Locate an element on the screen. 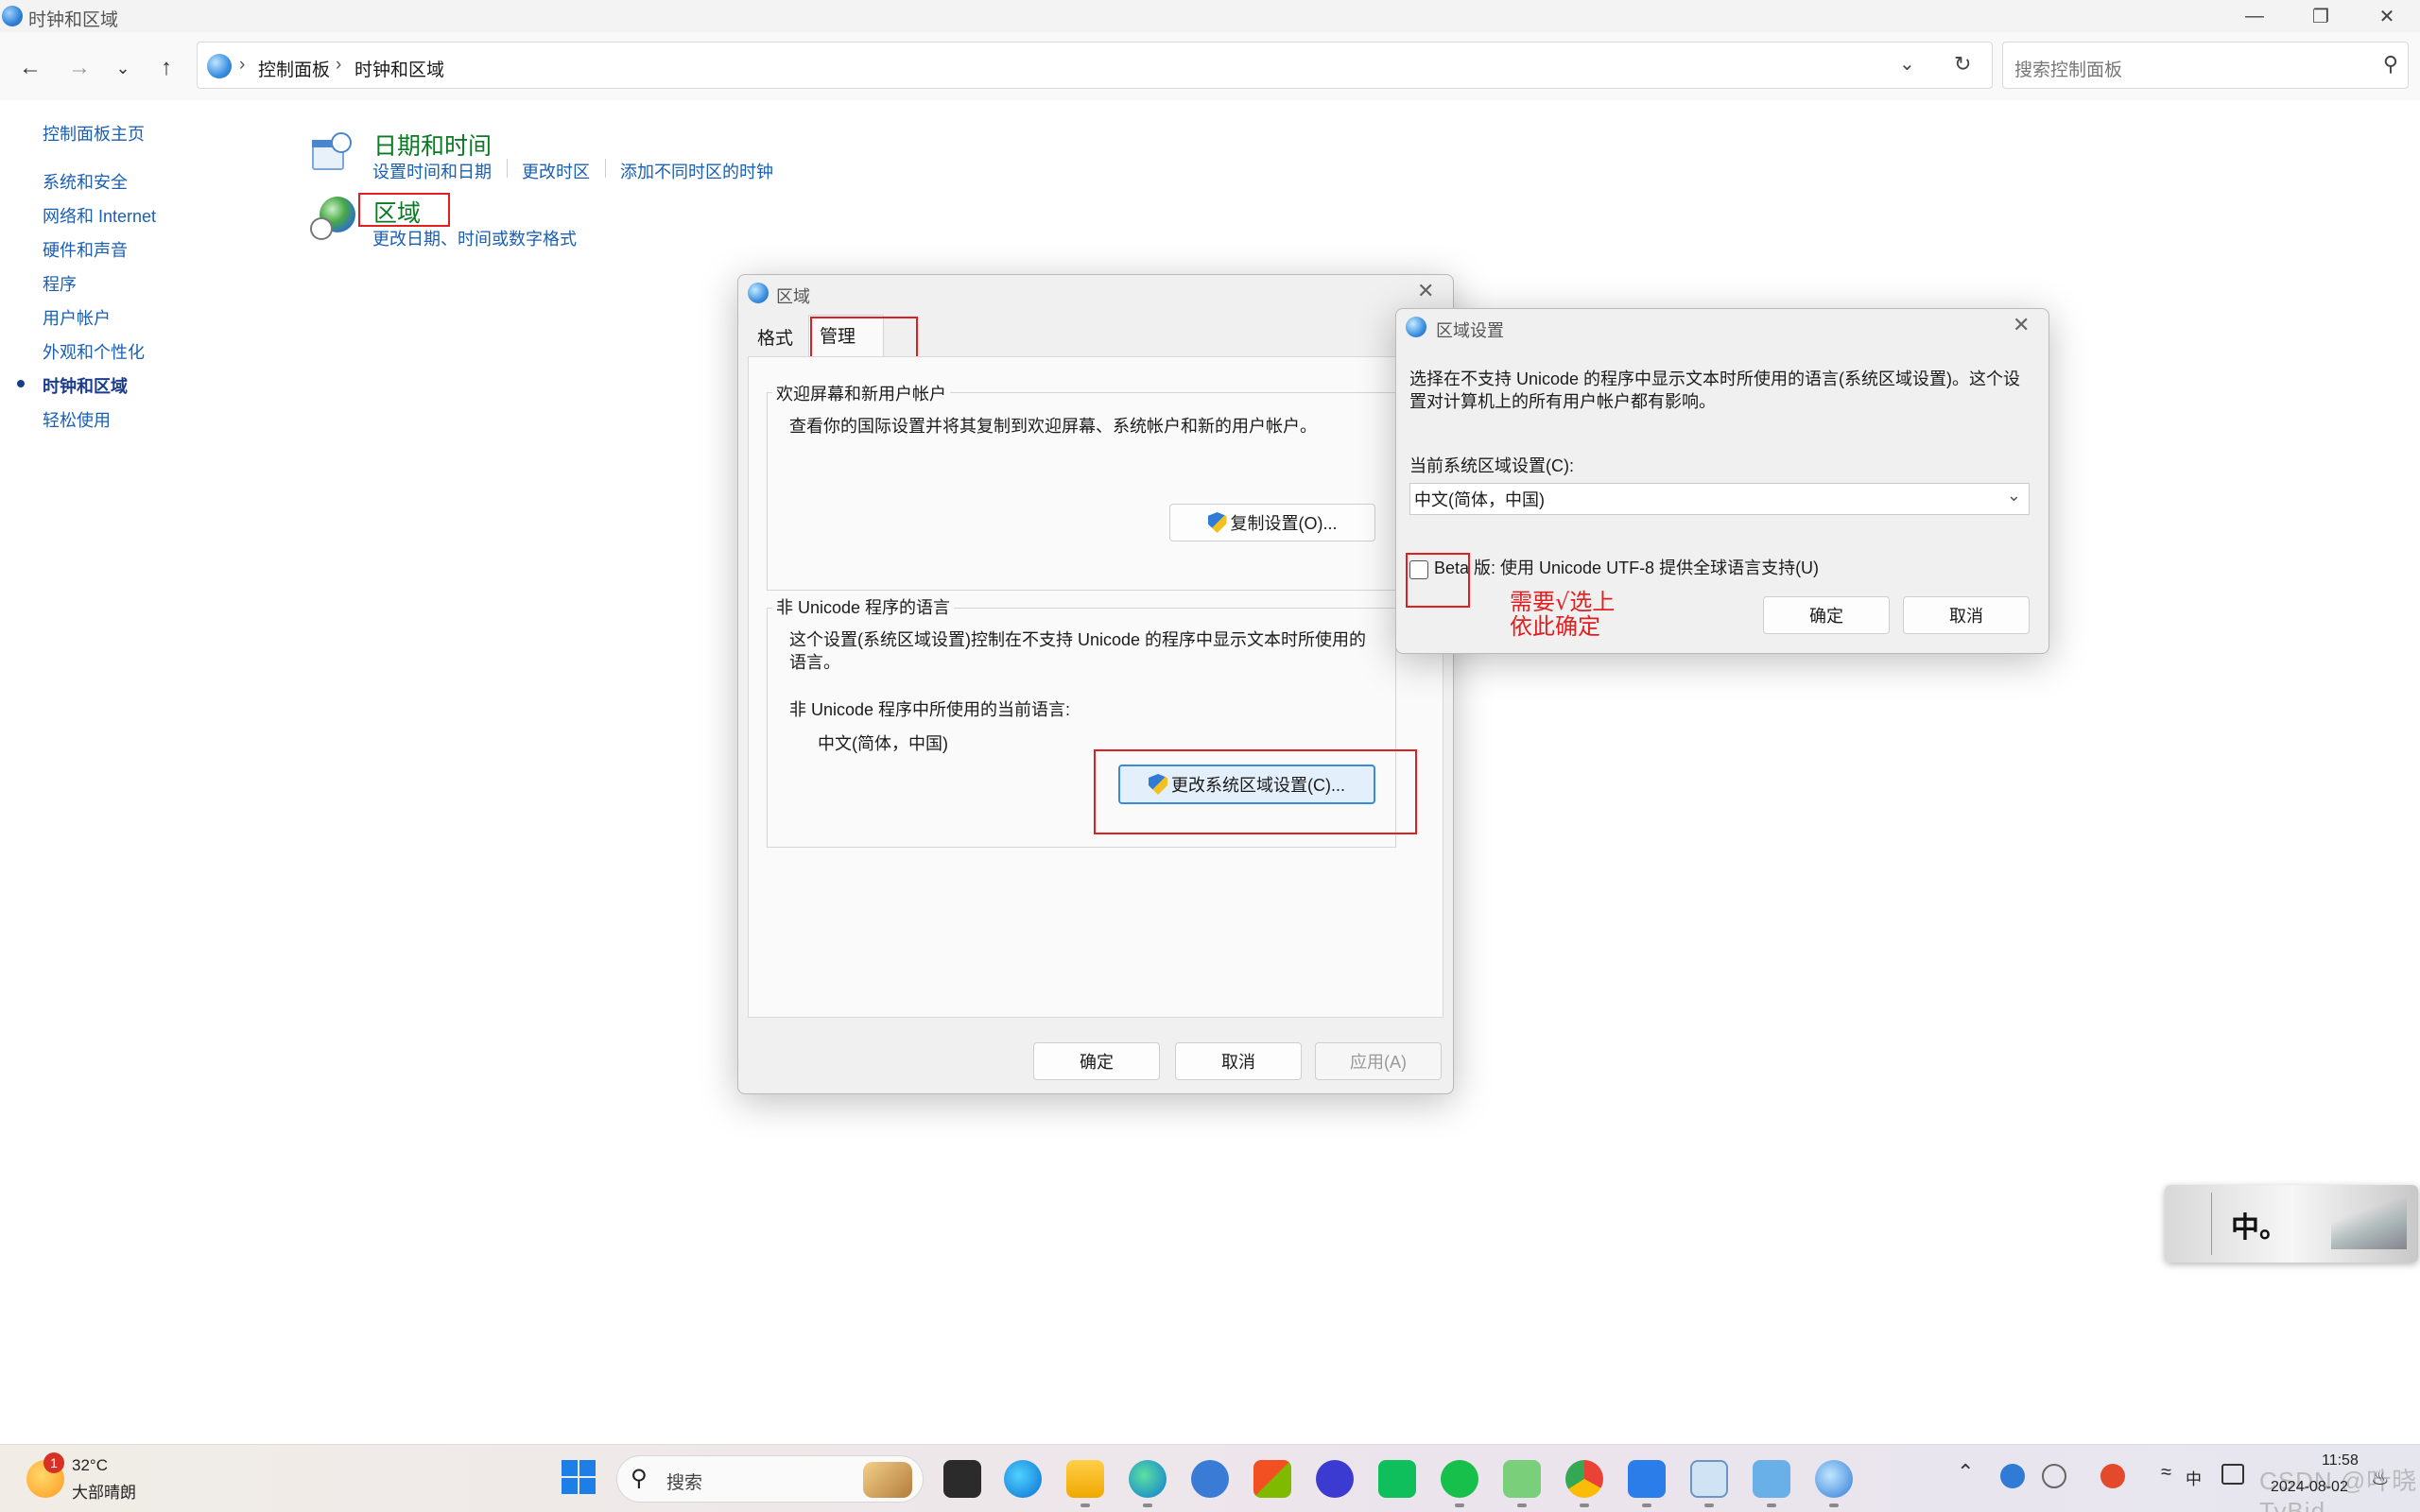 This screenshot has height=1512, width=2420. unicode-group-text-line2: 语言。 is located at coordinates (814, 662).